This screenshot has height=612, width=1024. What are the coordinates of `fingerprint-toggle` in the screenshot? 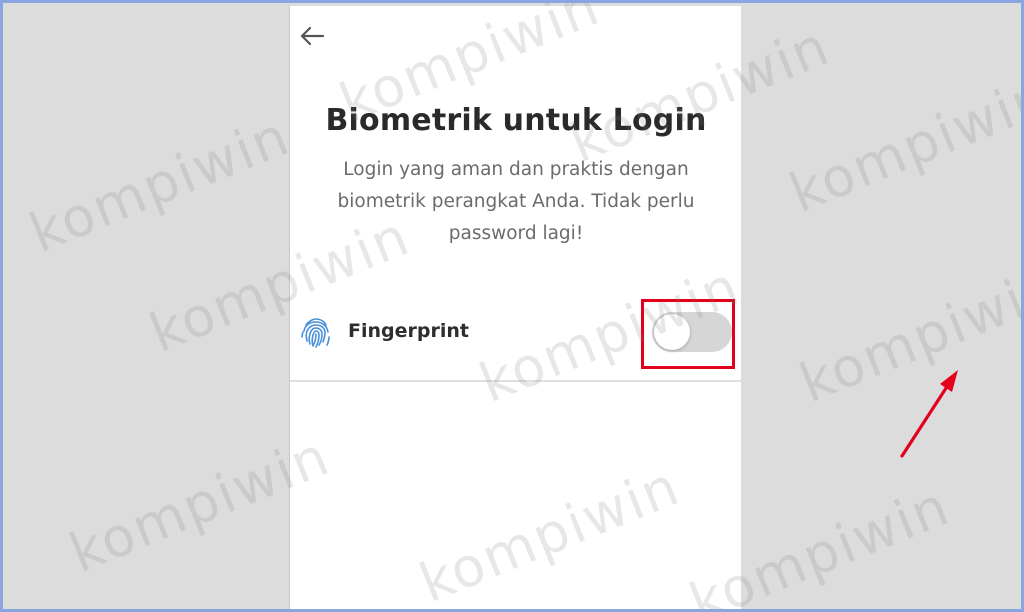 It's located at (692, 332).